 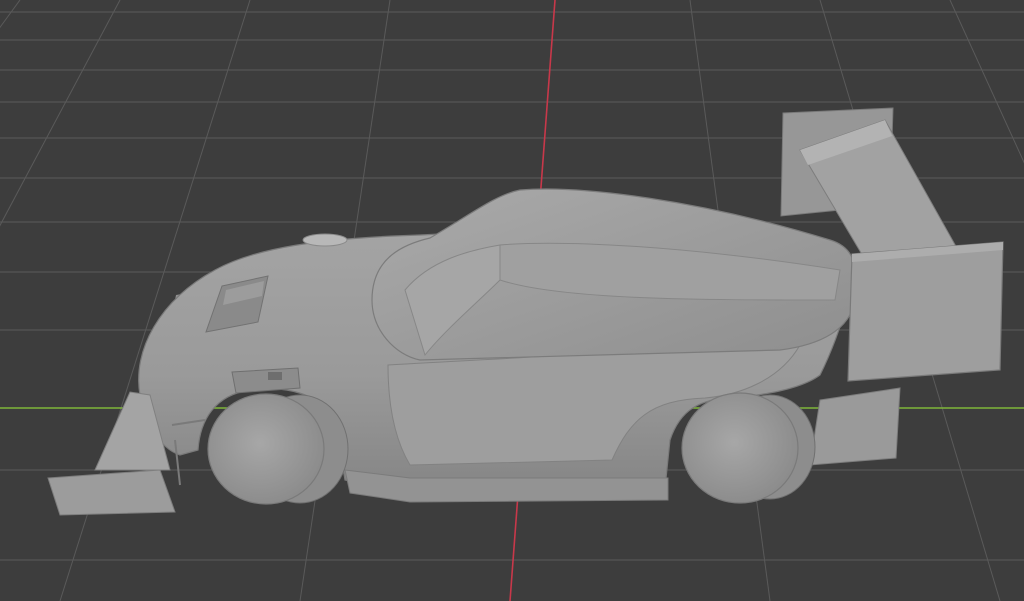 I want to click on front-splitter, so click(x=111, y=492).